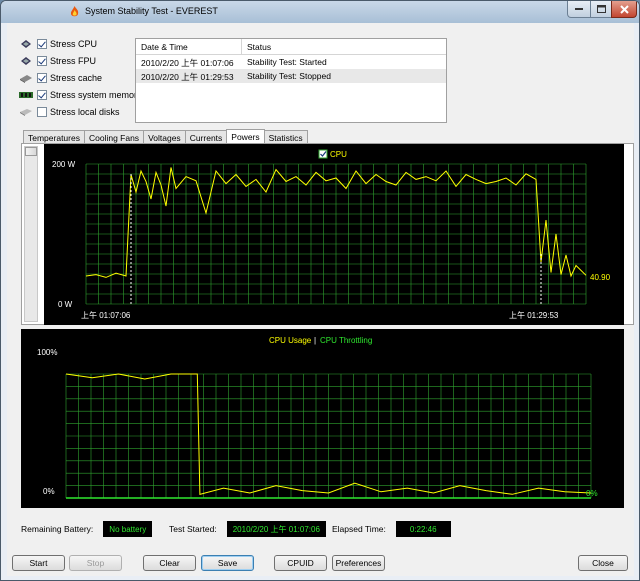 The image size is (640, 581). I want to click on close-icon, so click(624, 9).